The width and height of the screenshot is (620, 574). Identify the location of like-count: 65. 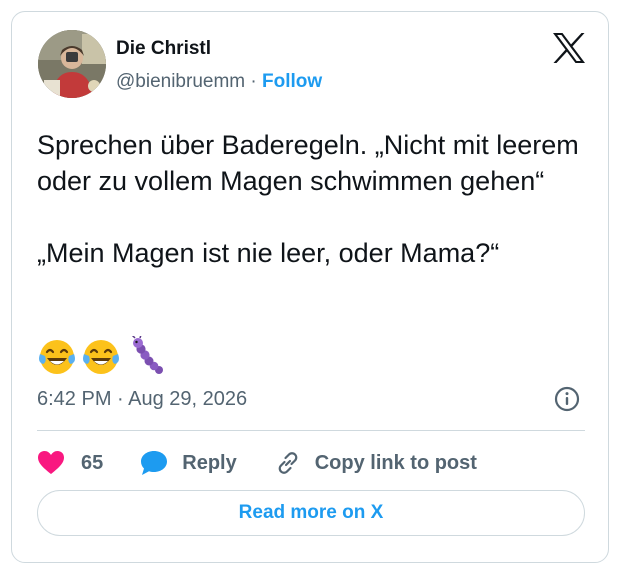
(92, 462).